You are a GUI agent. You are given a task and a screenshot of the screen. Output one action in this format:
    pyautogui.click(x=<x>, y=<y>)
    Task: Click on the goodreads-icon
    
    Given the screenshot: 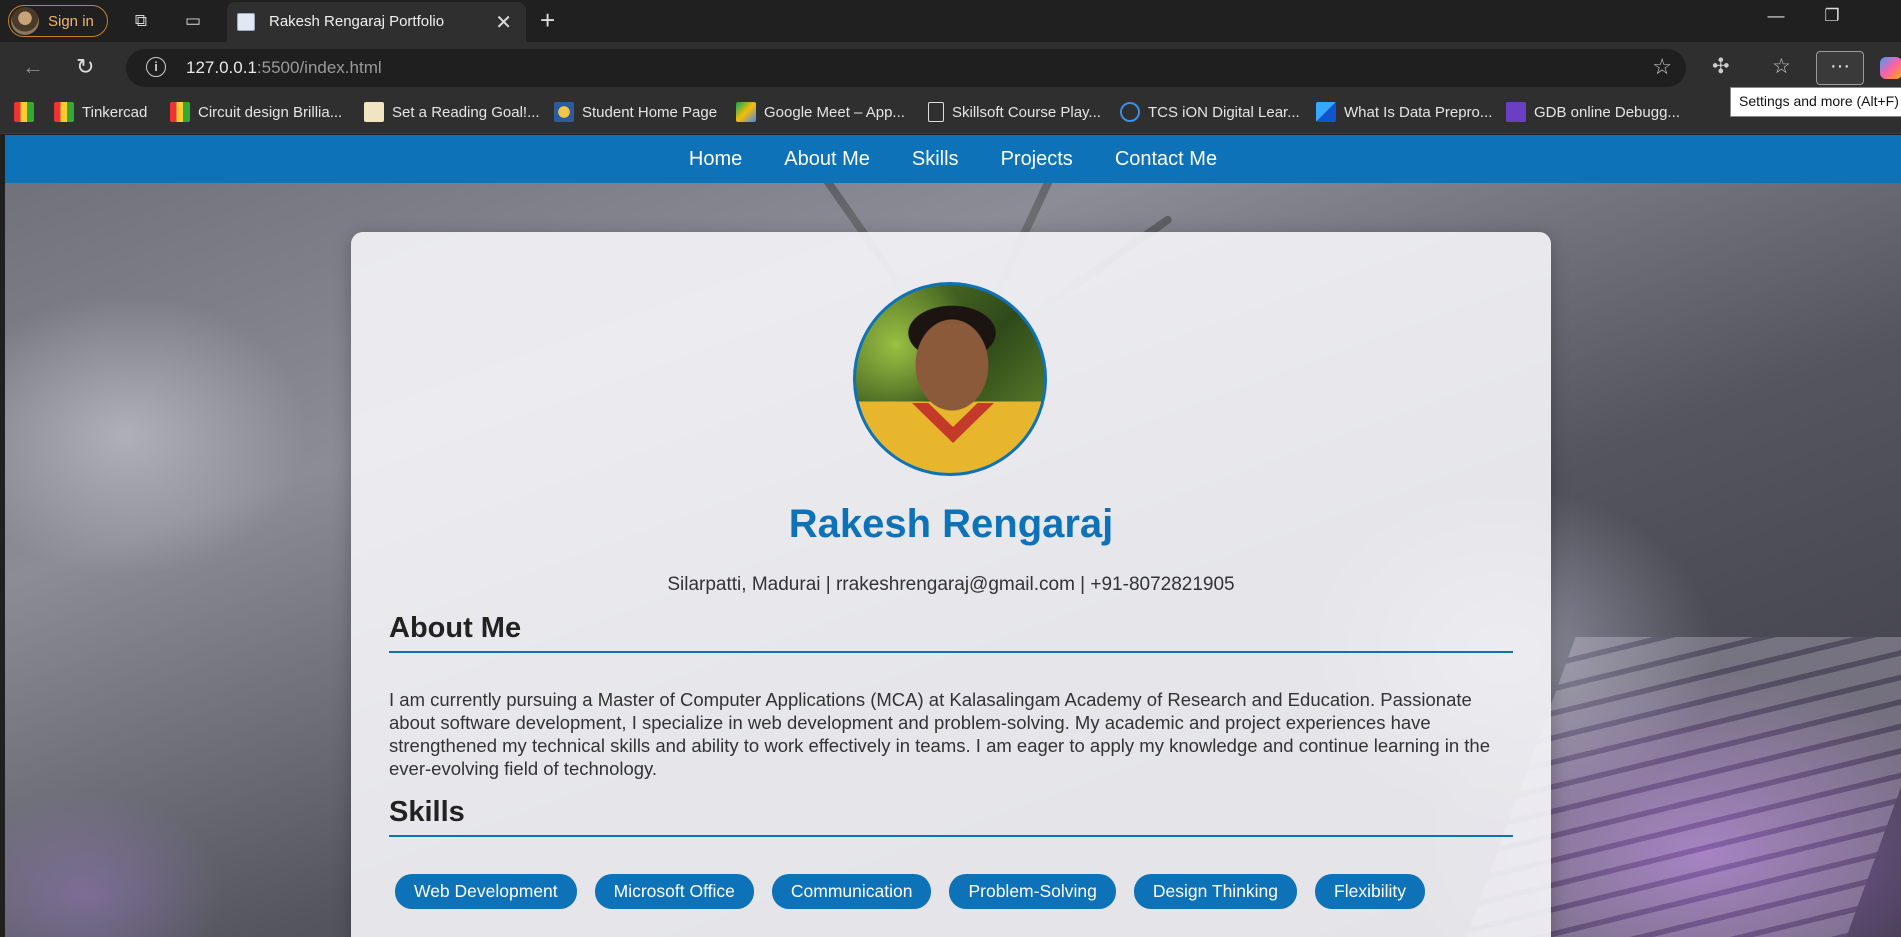 What is the action you would take?
    pyautogui.click(x=374, y=112)
    